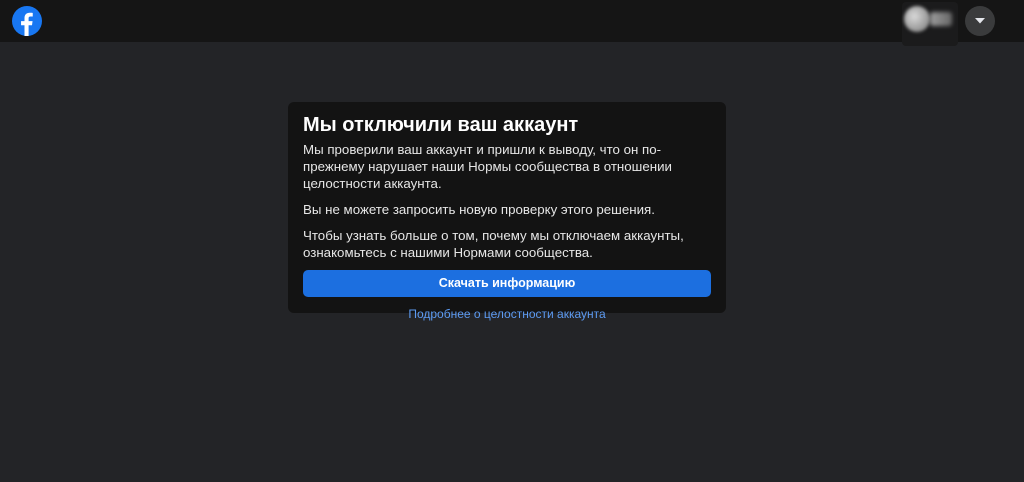  What do you see at coordinates (27, 21) in the screenshot?
I see `facebook-logo-icon` at bounding box center [27, 21].